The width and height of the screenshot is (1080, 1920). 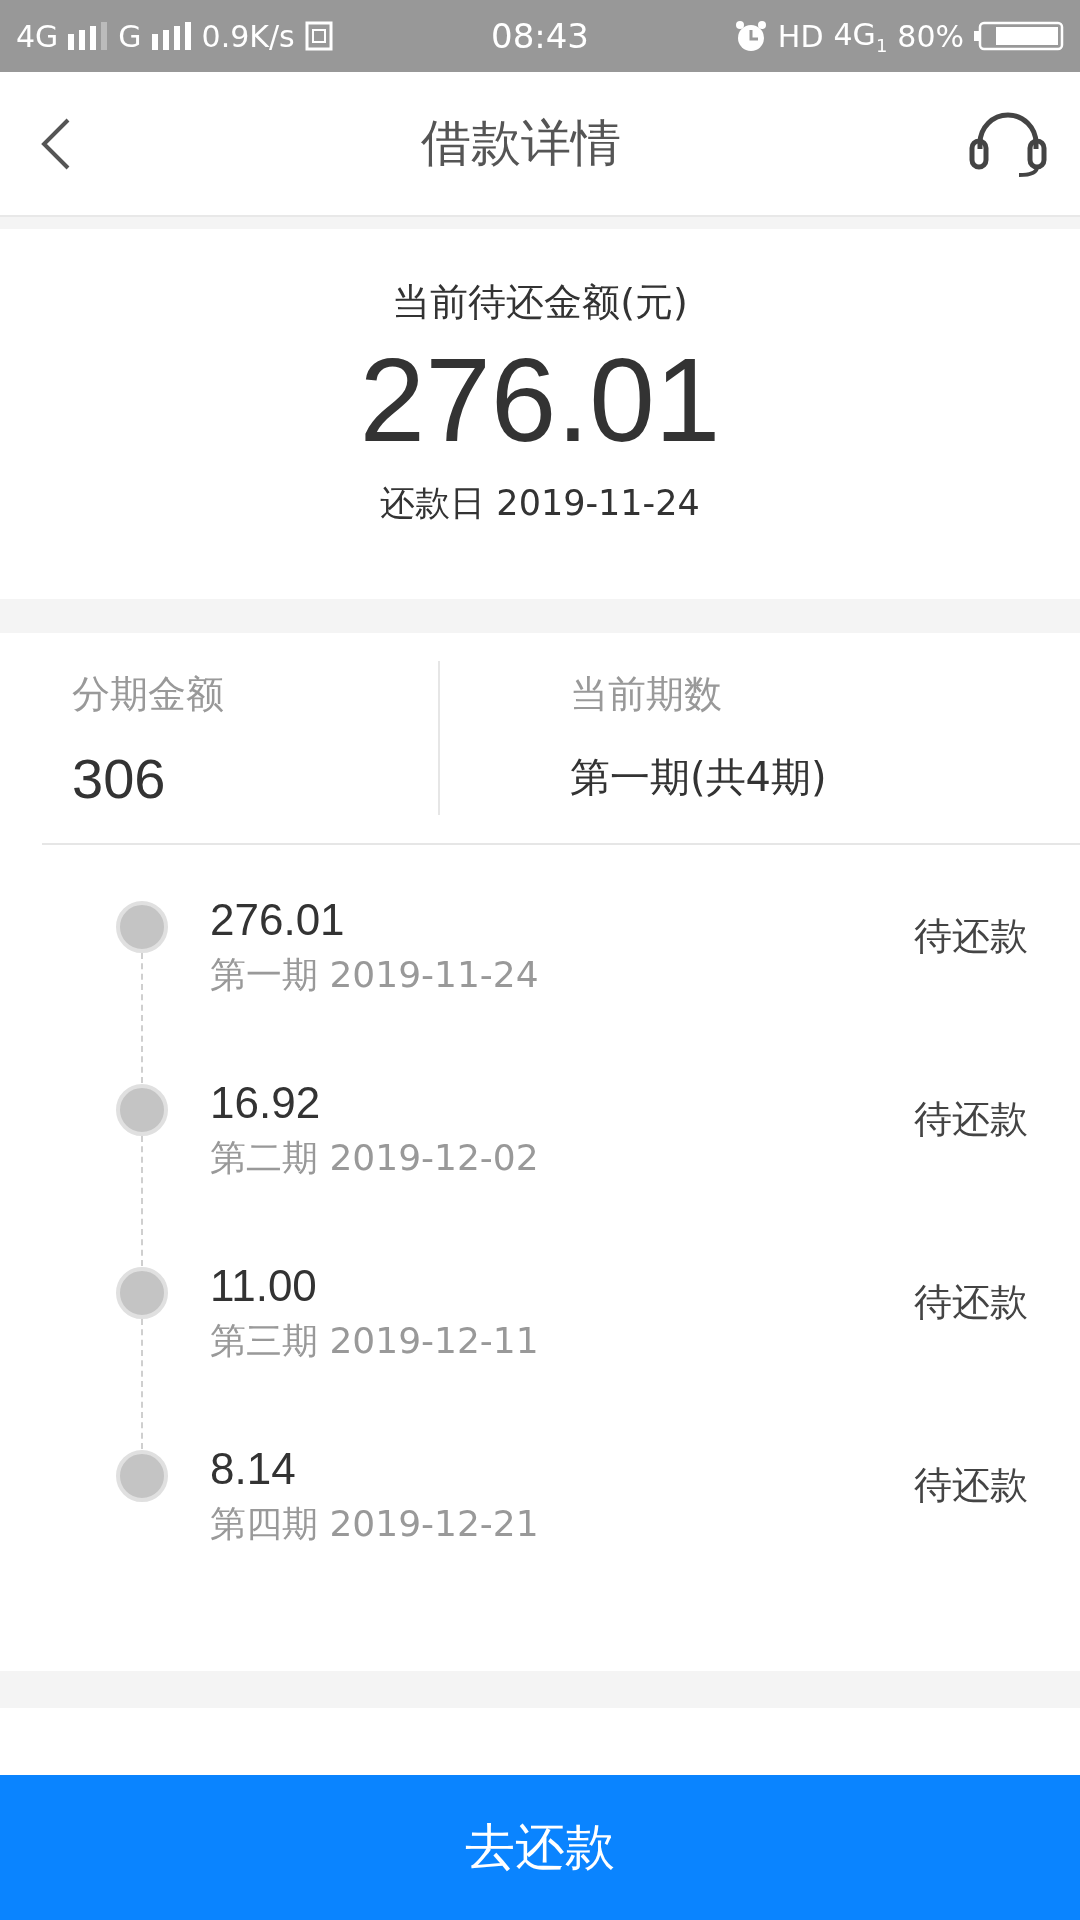 I want to click on battery-percent: 80%, so click(x=930, y=36).